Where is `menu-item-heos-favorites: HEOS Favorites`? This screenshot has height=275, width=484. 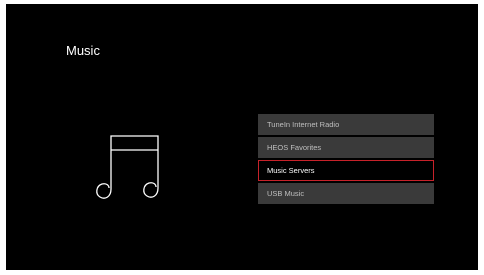
menu-item-heos-favorites: HEOS Favorites is located at coordinates (346, 147).